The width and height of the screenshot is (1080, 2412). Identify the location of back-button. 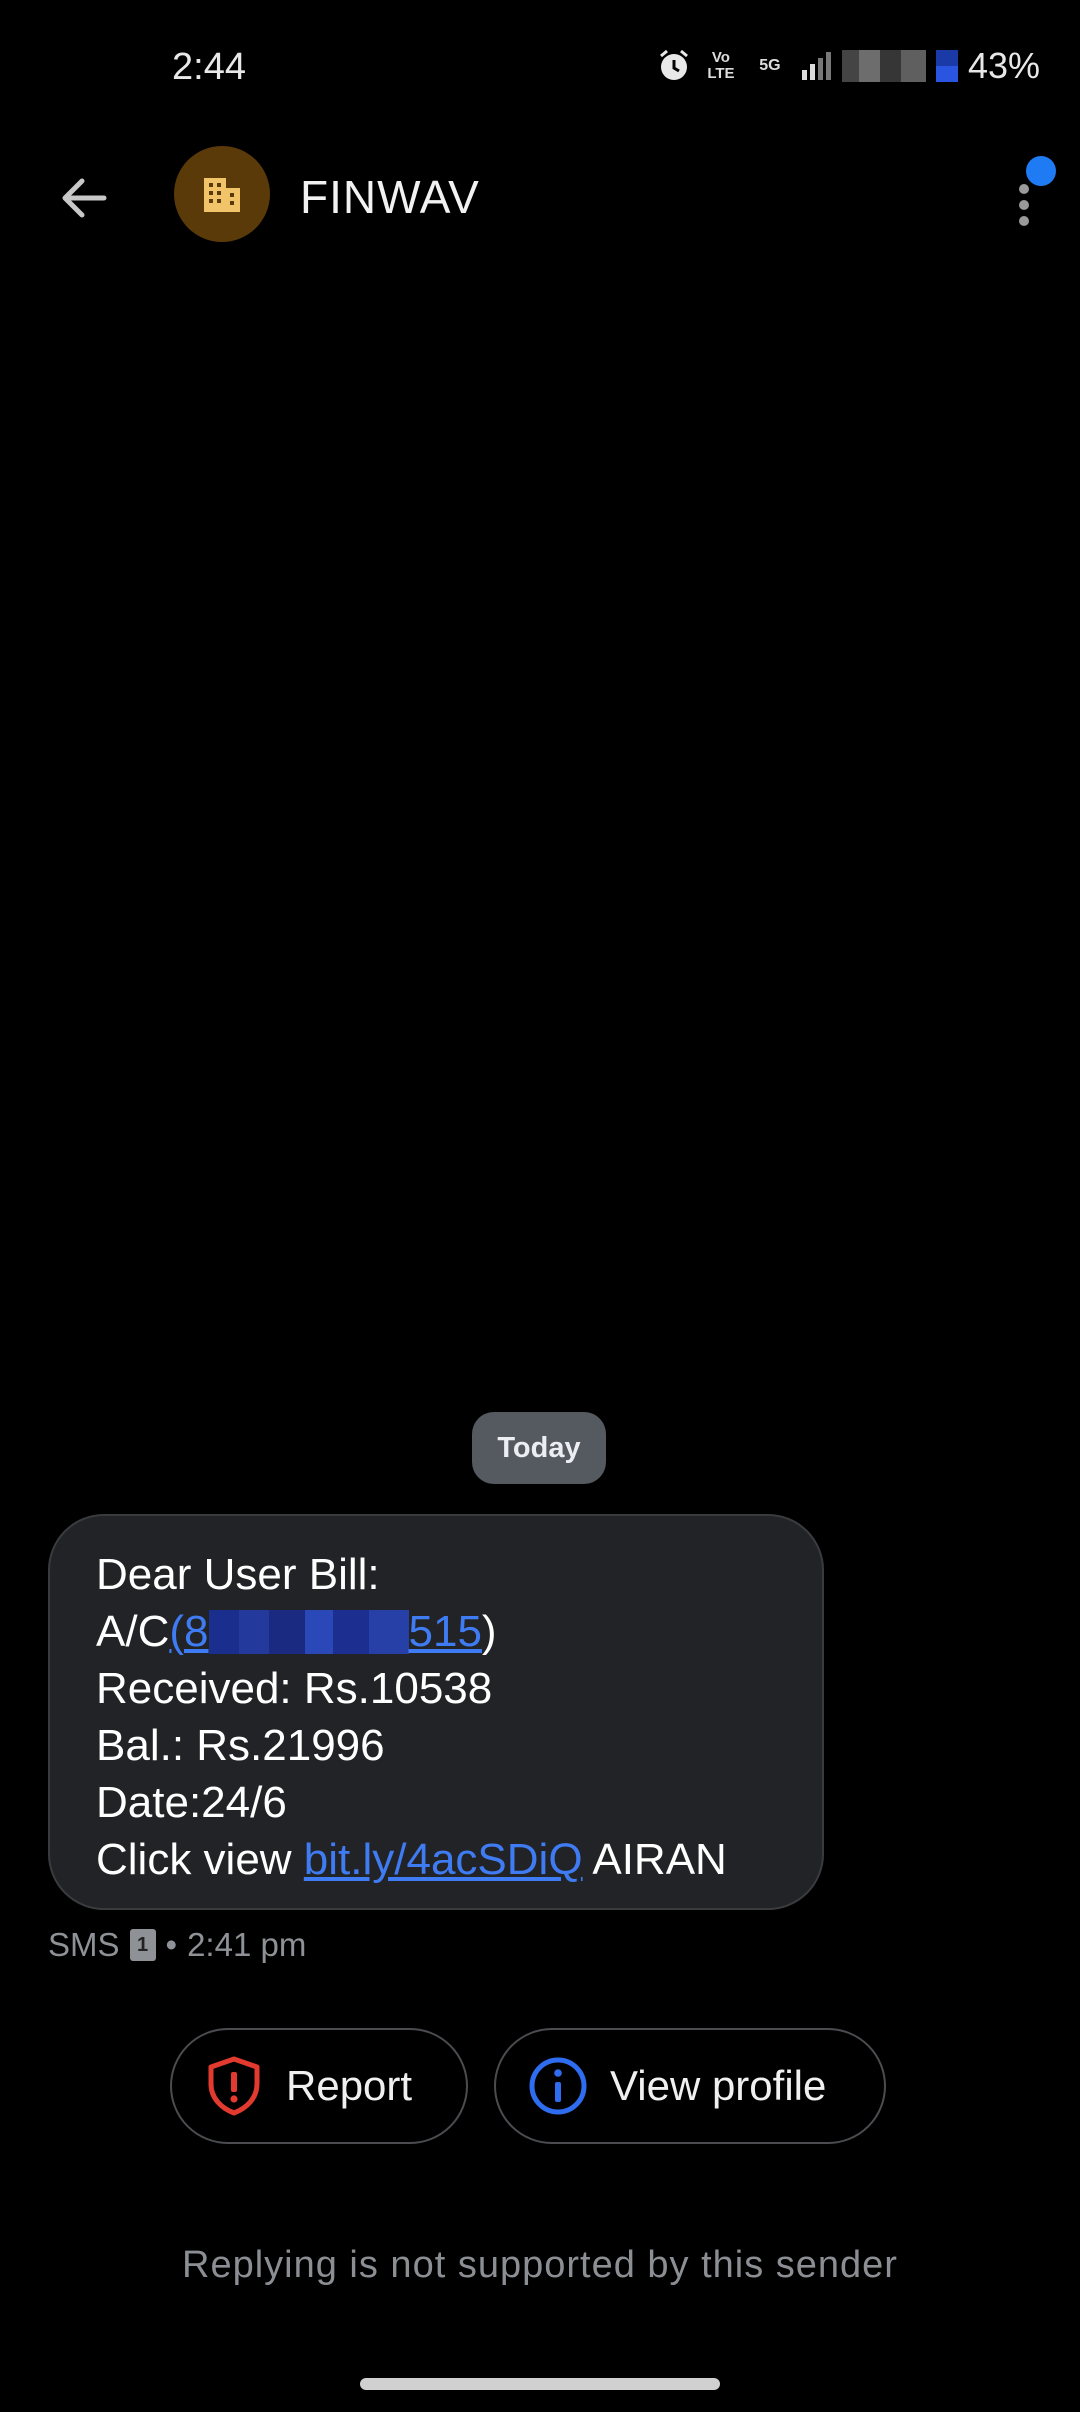
(84, 198).